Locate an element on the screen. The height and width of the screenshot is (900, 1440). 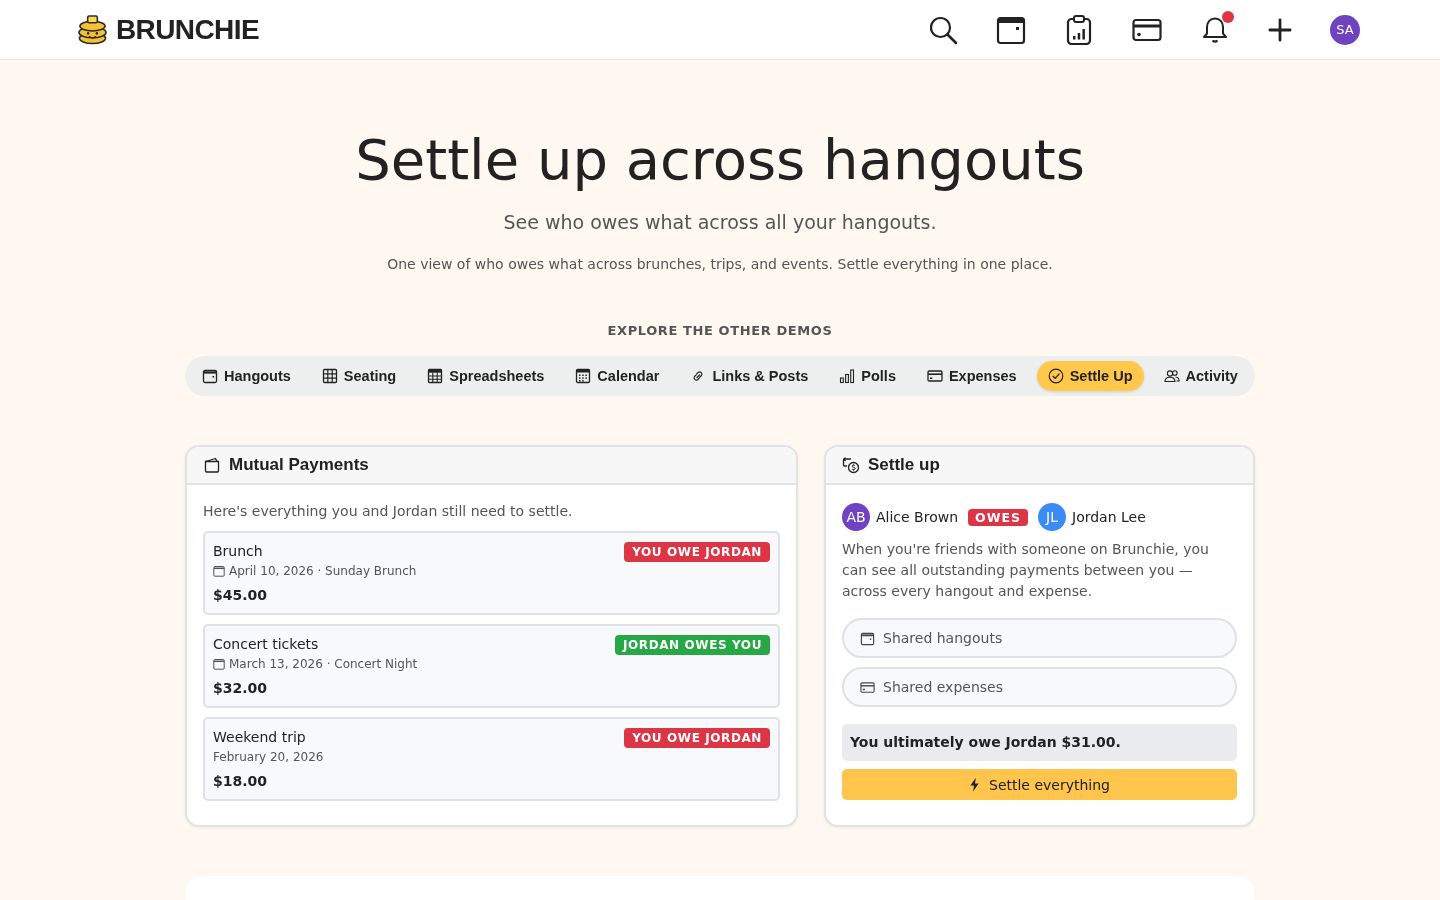
hero-title: Settle up across hangouts is located at coordinates (720, 159).